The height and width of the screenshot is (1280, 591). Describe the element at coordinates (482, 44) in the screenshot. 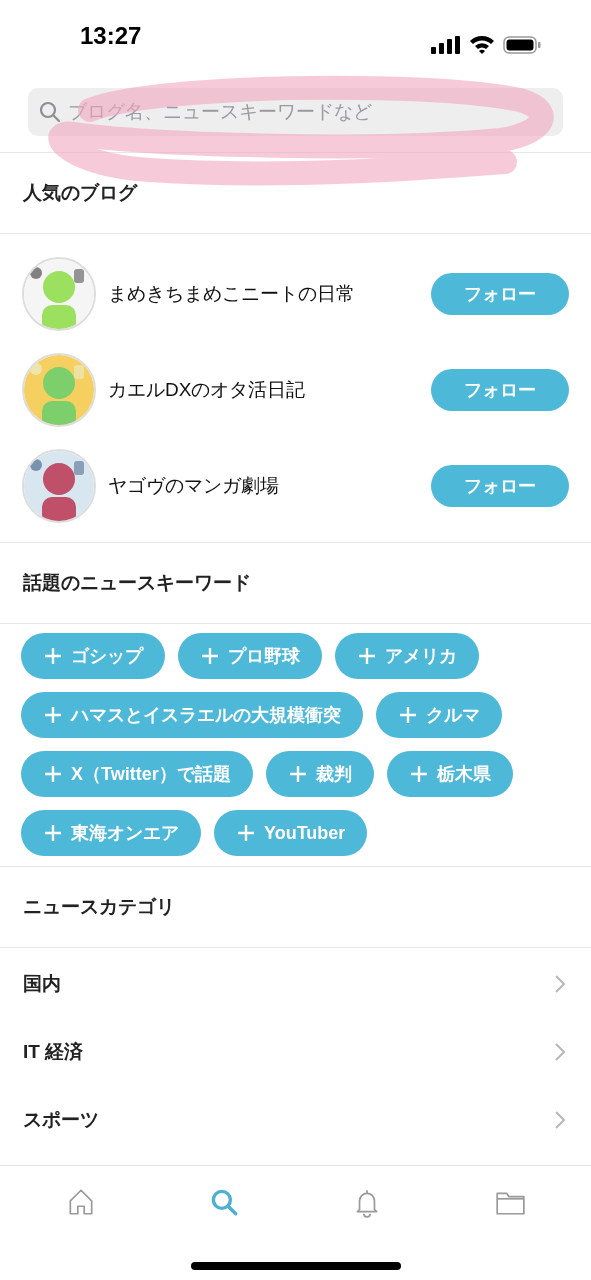

I see `wifi-icon` at that location.